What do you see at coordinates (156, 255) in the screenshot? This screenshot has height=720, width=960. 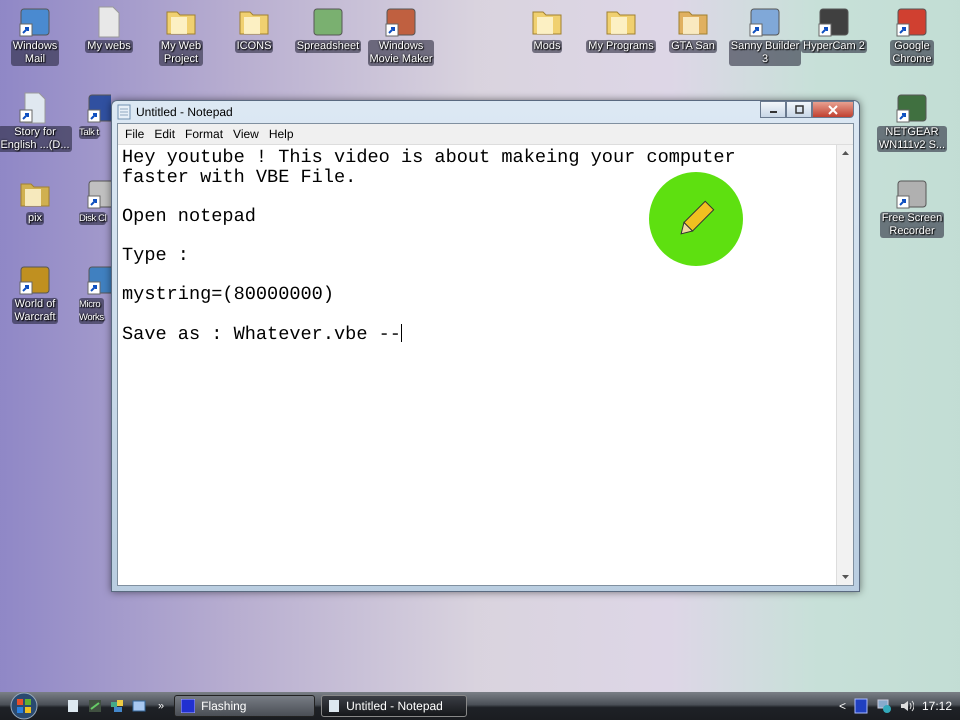 I see `text-line: Type :` at bounding box center [156, 255].